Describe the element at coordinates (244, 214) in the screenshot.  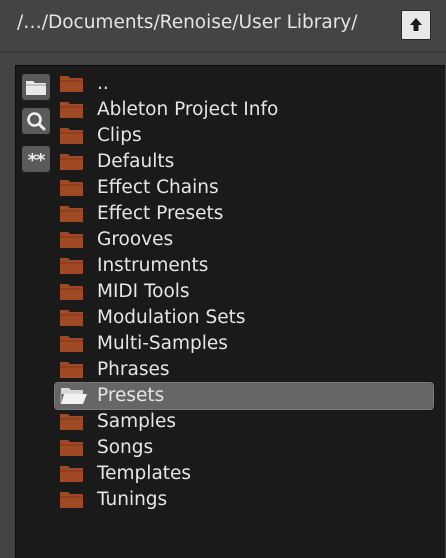
I see `folder-row: Effect Presets` at that location.